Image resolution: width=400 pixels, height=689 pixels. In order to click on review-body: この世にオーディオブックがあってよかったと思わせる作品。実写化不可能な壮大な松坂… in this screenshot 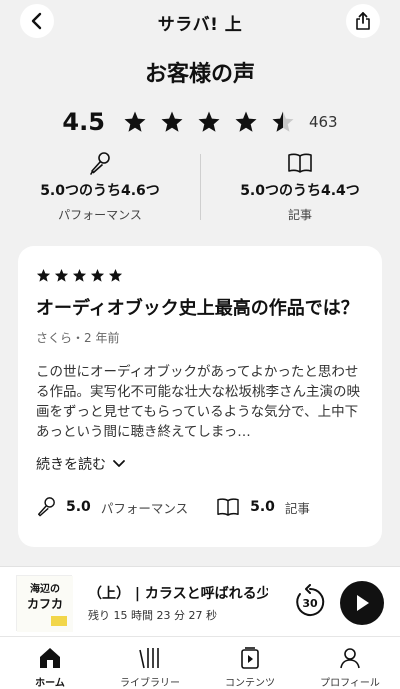, I will do `click(198, 402)`.